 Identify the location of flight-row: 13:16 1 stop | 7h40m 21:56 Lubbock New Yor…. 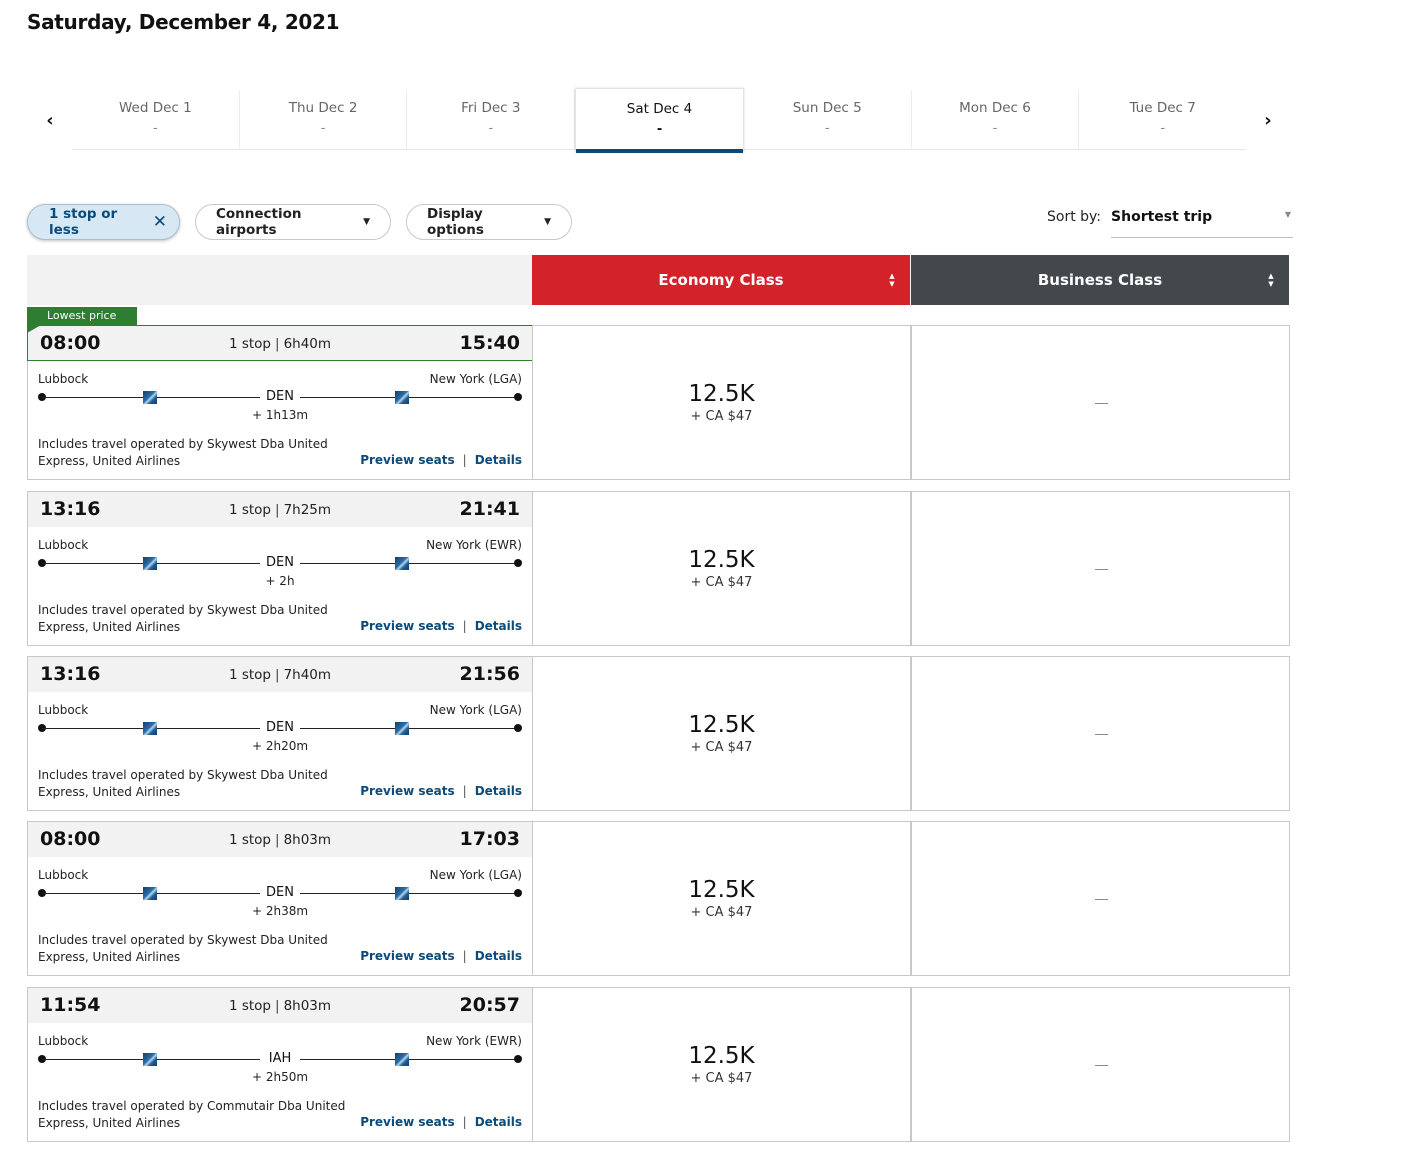
(658, 733).